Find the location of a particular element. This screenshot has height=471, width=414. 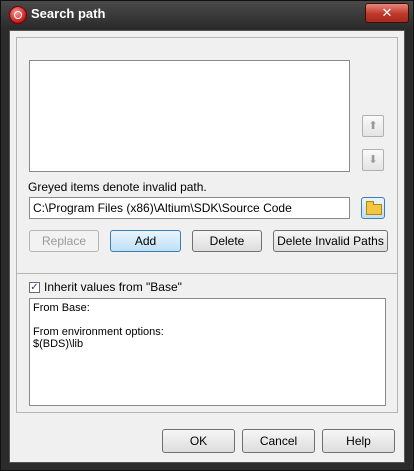

move-up-button: ⬆ is located at coordinates (373, 126).